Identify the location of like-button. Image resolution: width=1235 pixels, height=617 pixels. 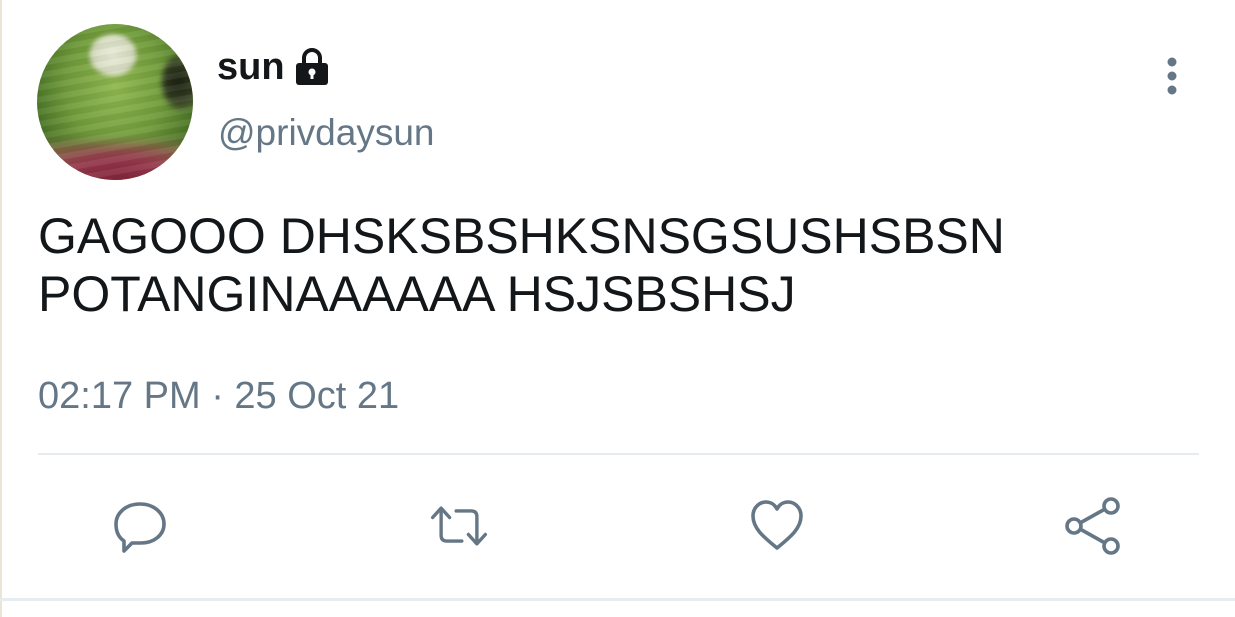
(777, 526).